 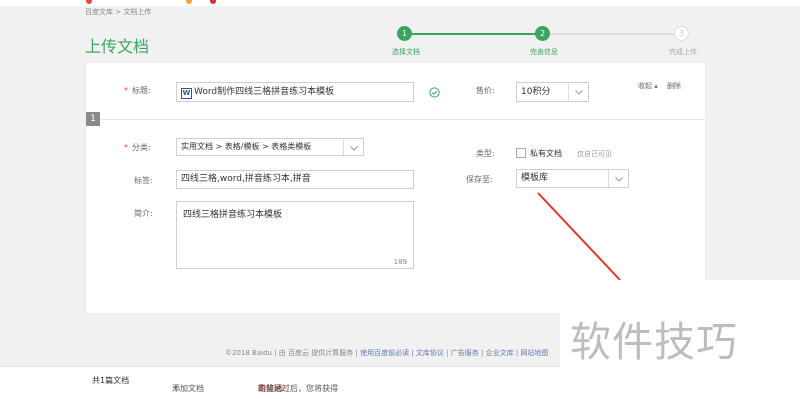 What do you see at coordinates (485, 153) in the screenshot?
I see `type-label: 类型:` at bounding box center [485, 153].